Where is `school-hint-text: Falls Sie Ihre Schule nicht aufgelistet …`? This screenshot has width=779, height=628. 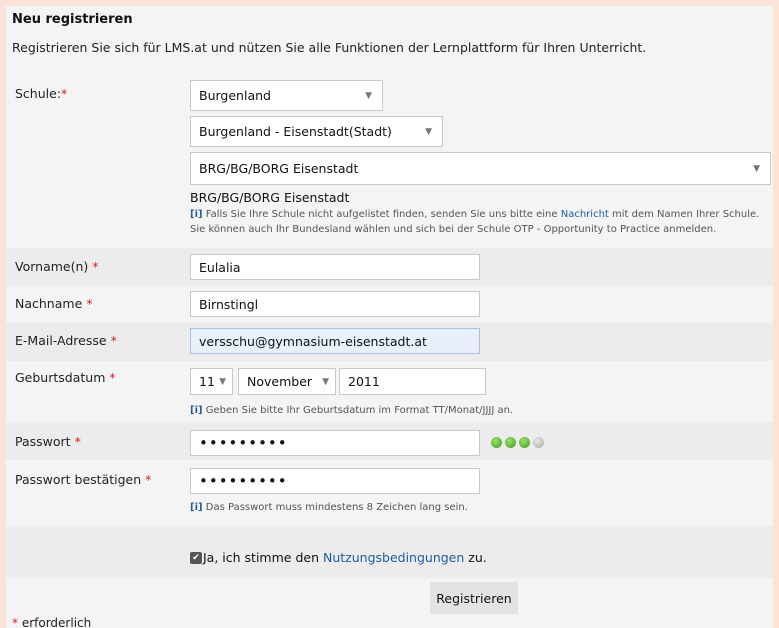 school-hint-text: Falls Sie Ihre Schule nicht aufgelistet … is located at coordinates (381, 214).